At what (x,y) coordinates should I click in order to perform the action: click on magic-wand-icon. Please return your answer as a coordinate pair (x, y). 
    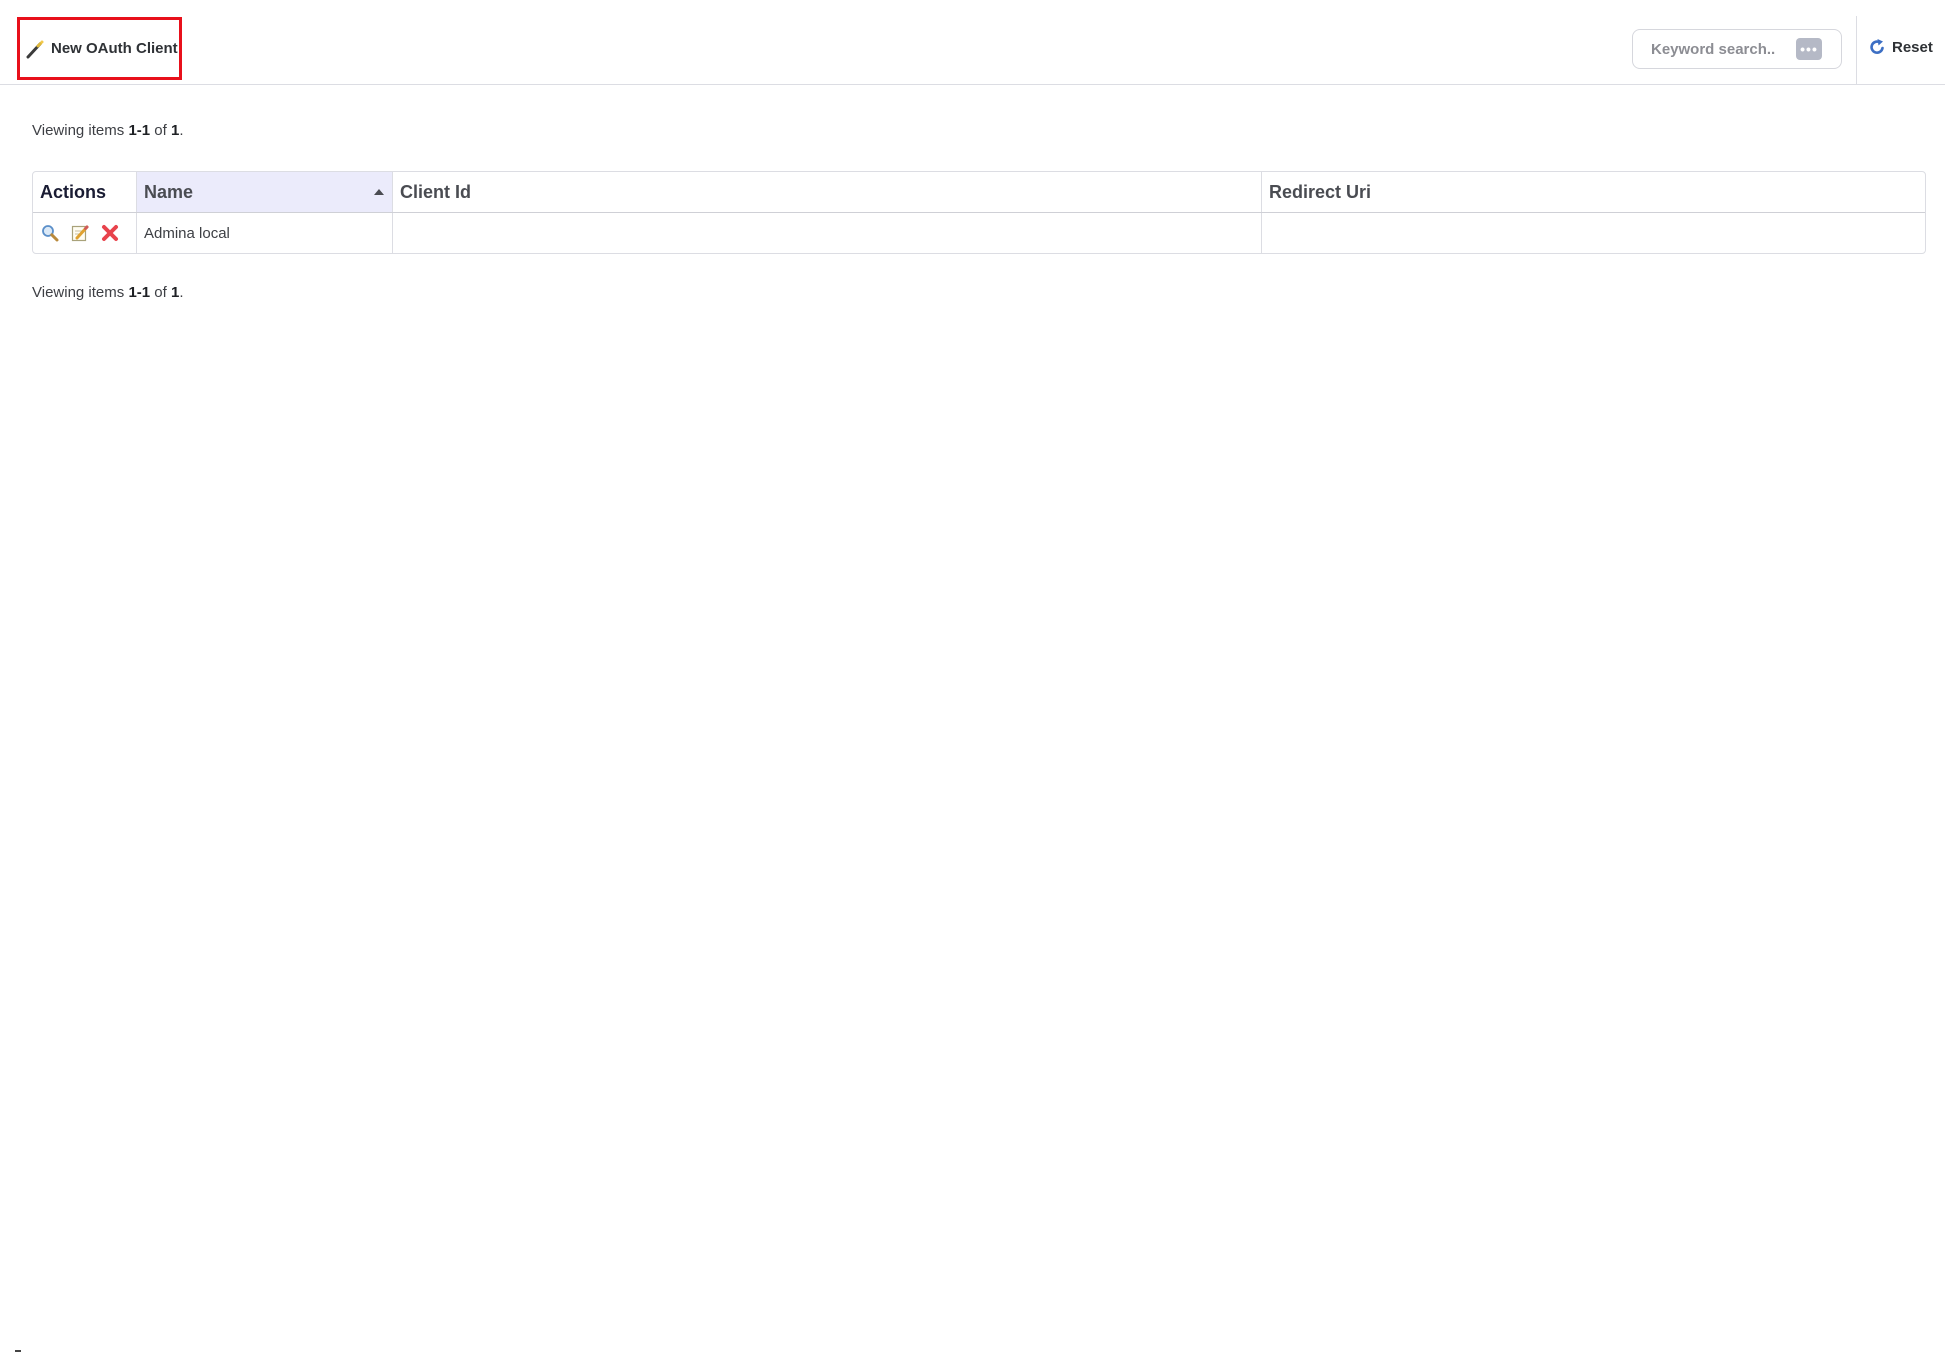
    Looking at the image, I should click on (35, 49).